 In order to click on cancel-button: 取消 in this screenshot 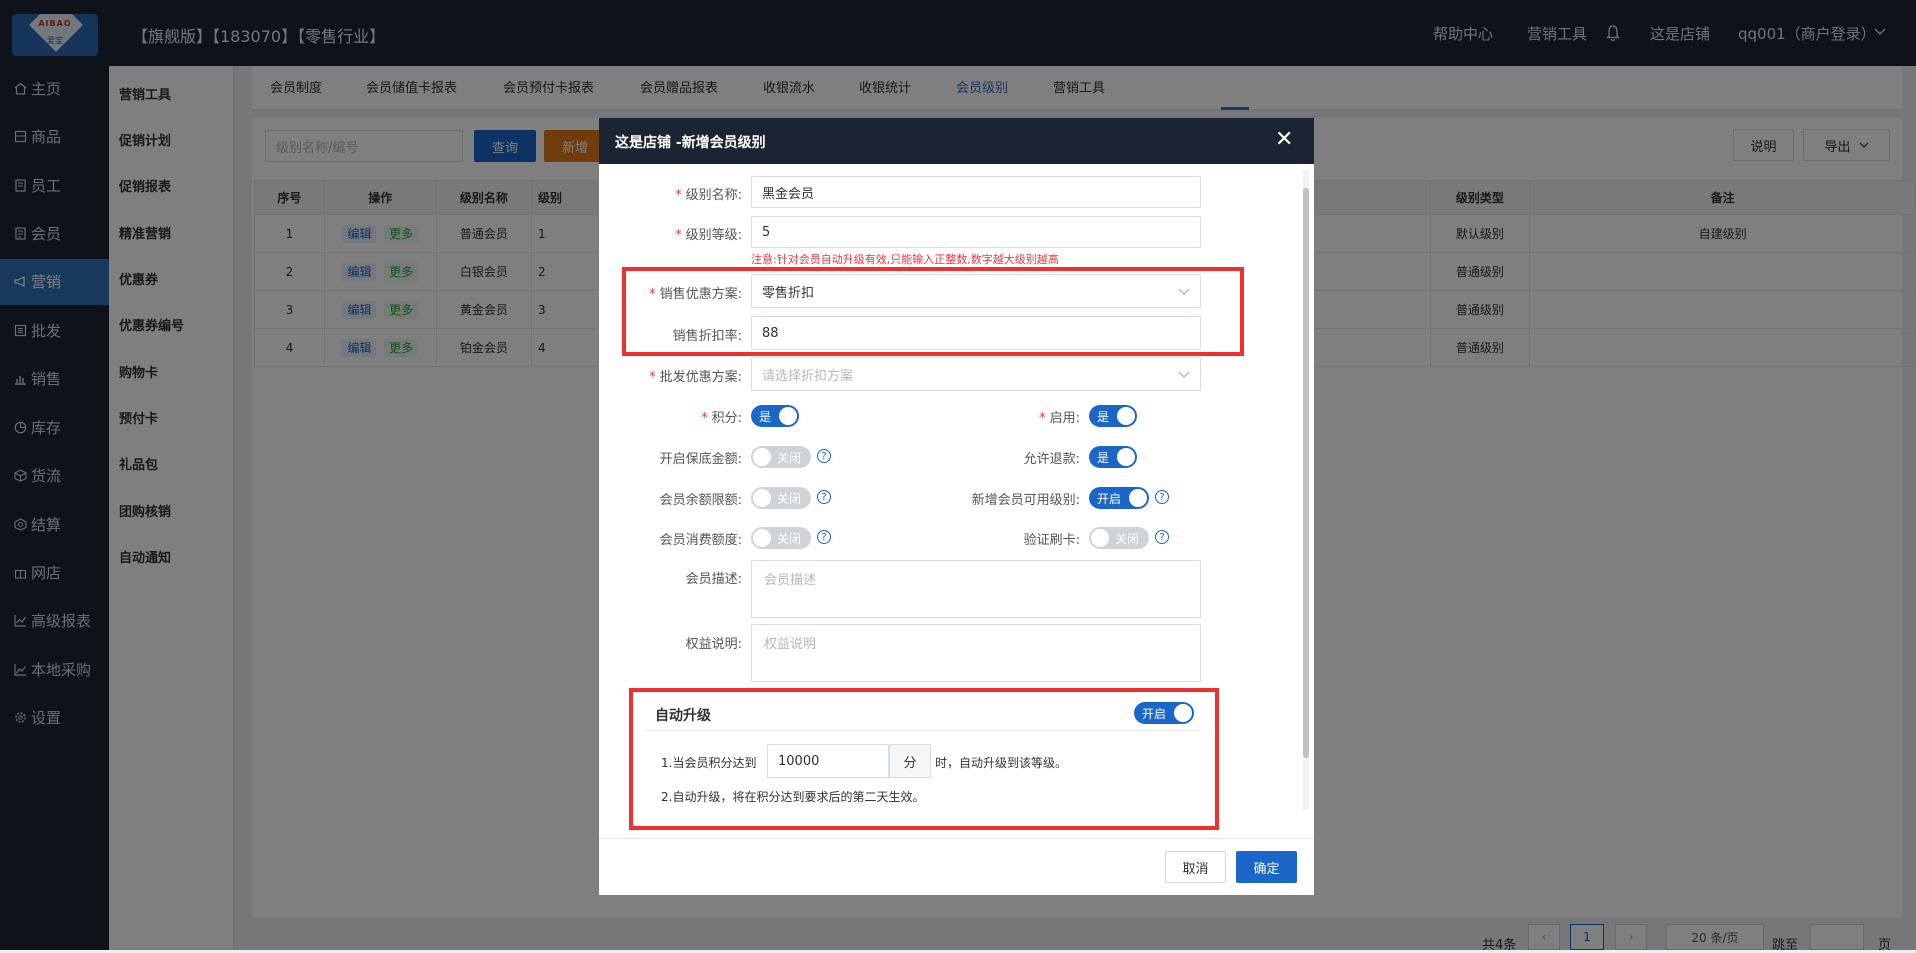, I will do `click(1195, 867)`.